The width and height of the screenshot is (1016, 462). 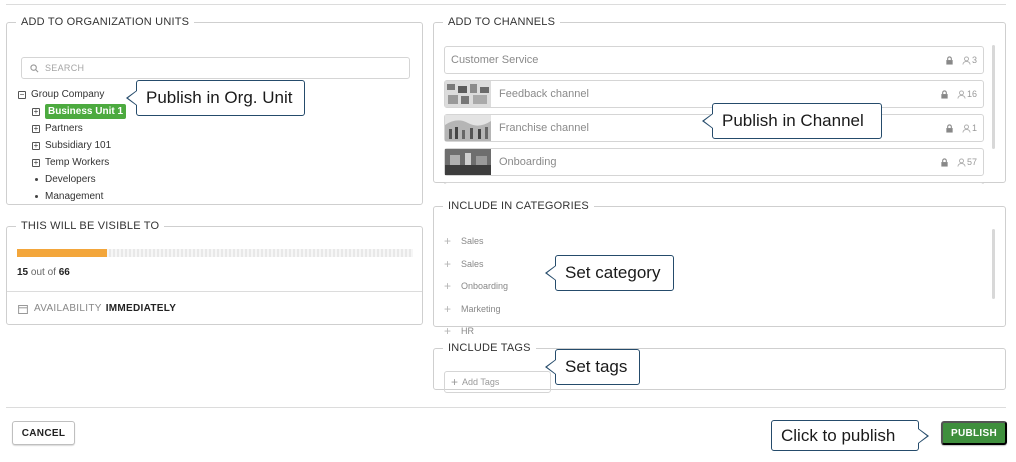 What do you see at coordinates (214, 291) in the screenshot?
I see `visibility-divider` at bounding box center [214, 291].